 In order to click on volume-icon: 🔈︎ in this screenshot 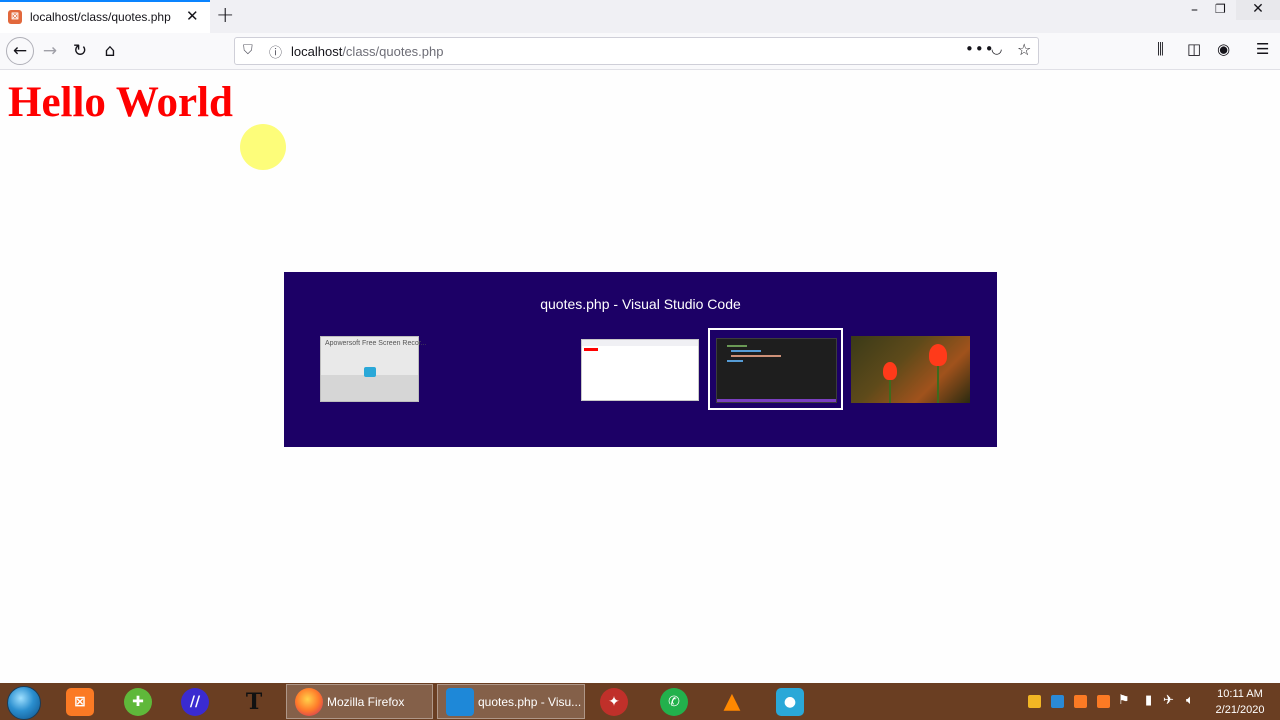, I will do `click(1190, 700)`.